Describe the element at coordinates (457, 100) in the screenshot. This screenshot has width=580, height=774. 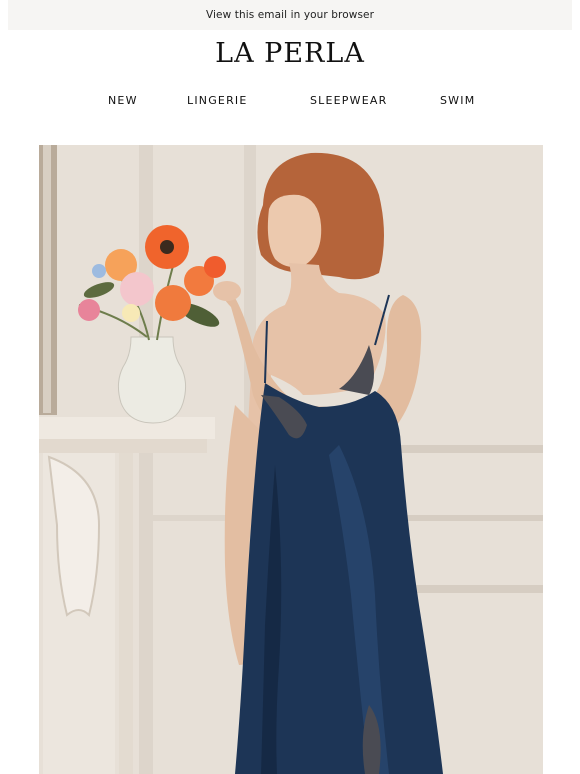
I see `nav-item-swim: SWIM` at that location.